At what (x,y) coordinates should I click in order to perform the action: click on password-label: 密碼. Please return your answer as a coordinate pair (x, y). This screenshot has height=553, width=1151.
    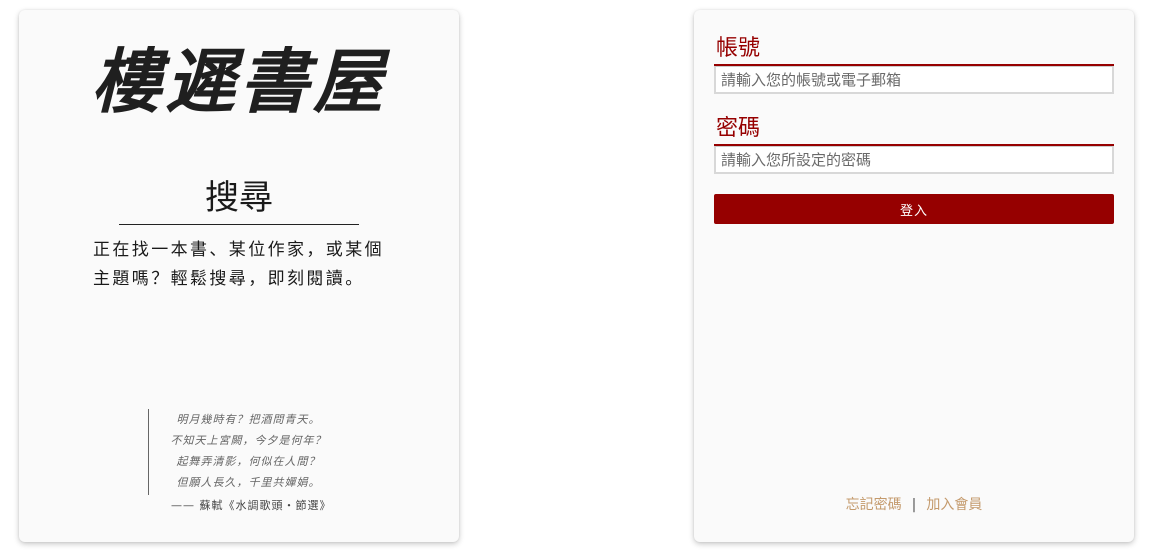
    Looking at the image, I should click on (914, 130).